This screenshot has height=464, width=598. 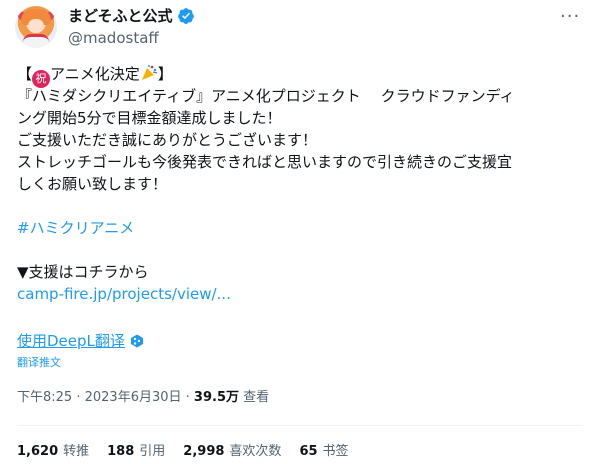 I want to click on likes-label: 喜欢次数, so click(x=255, y=451).